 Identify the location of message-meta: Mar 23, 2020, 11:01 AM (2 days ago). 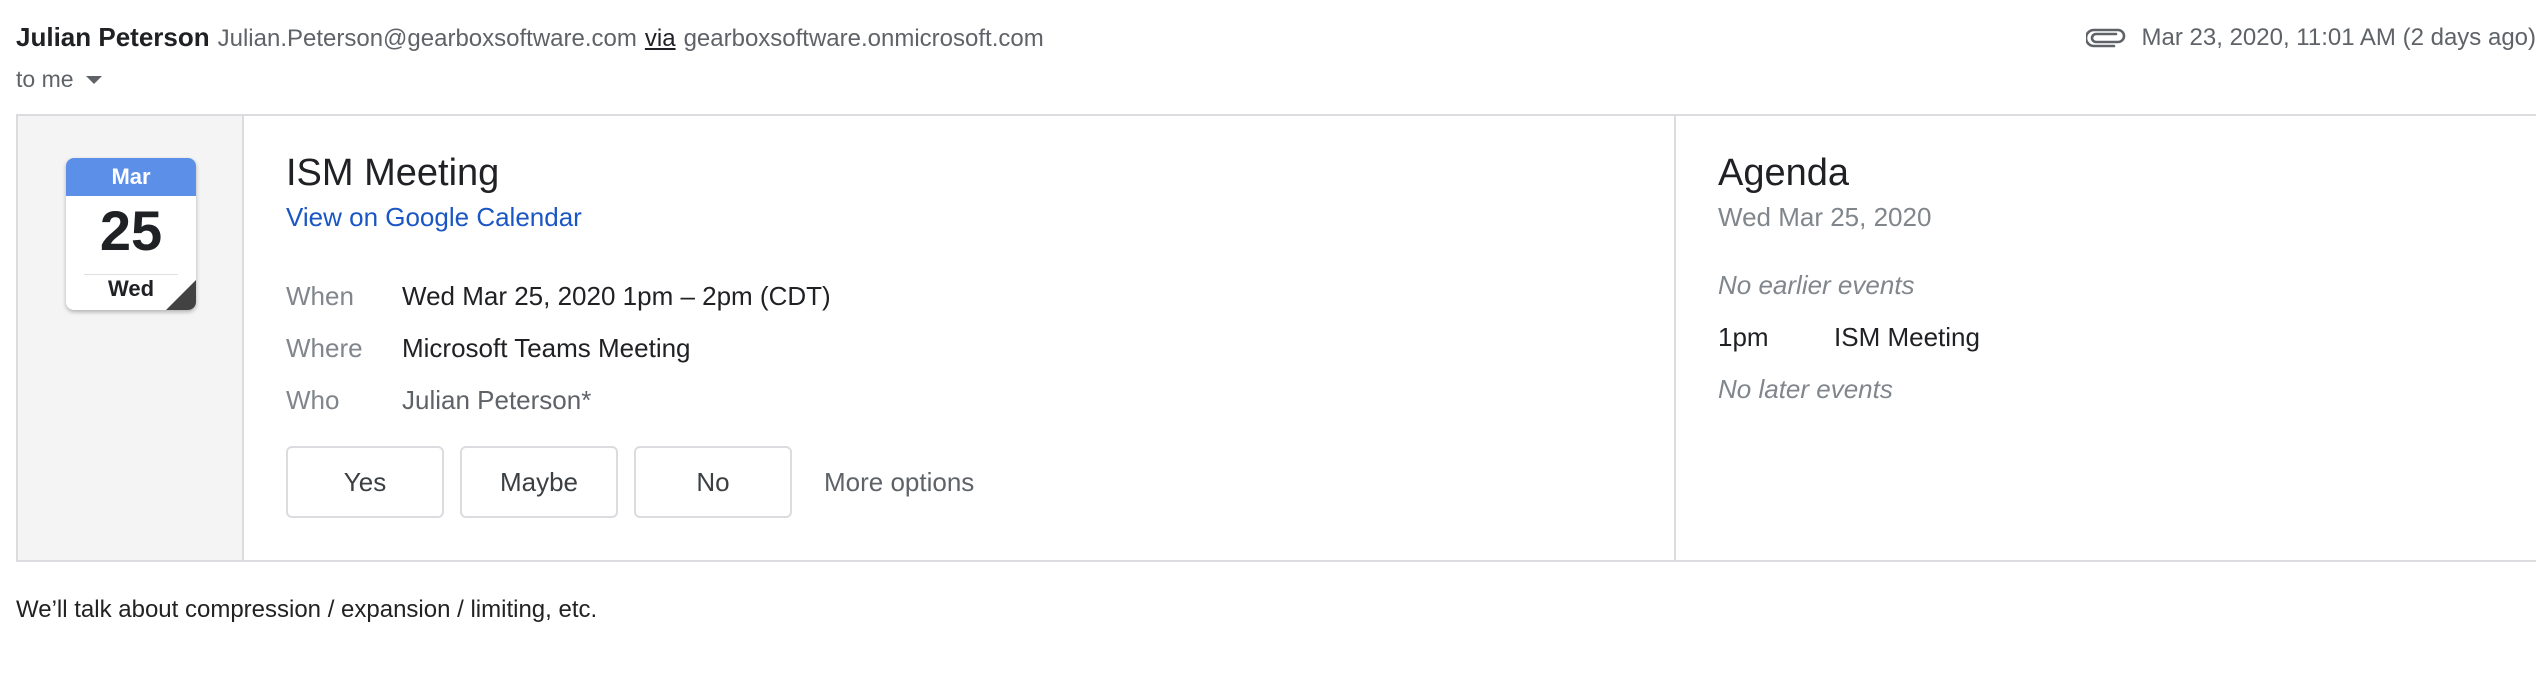
(2310, 38).